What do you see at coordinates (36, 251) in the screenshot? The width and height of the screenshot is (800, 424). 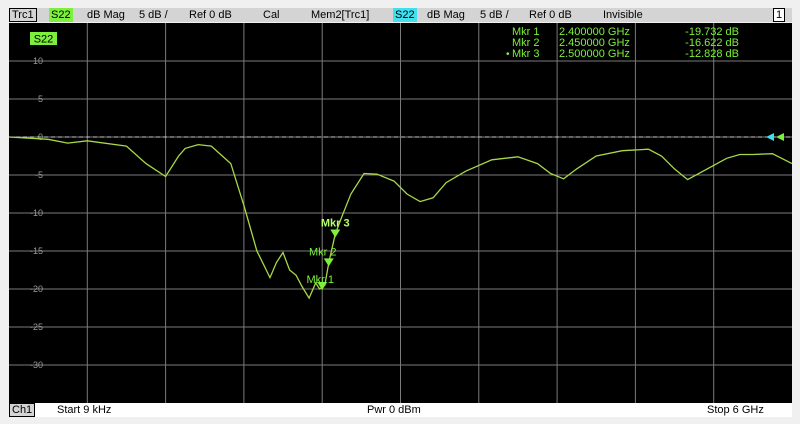 I see `y-tick-label: -15` at bounding box center [36, 251].